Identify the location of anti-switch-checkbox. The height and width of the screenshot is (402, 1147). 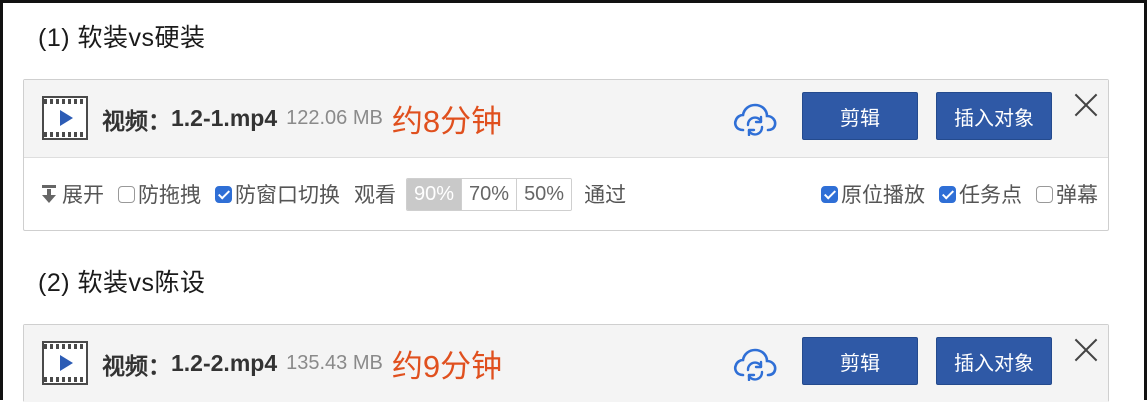
(223, 194).